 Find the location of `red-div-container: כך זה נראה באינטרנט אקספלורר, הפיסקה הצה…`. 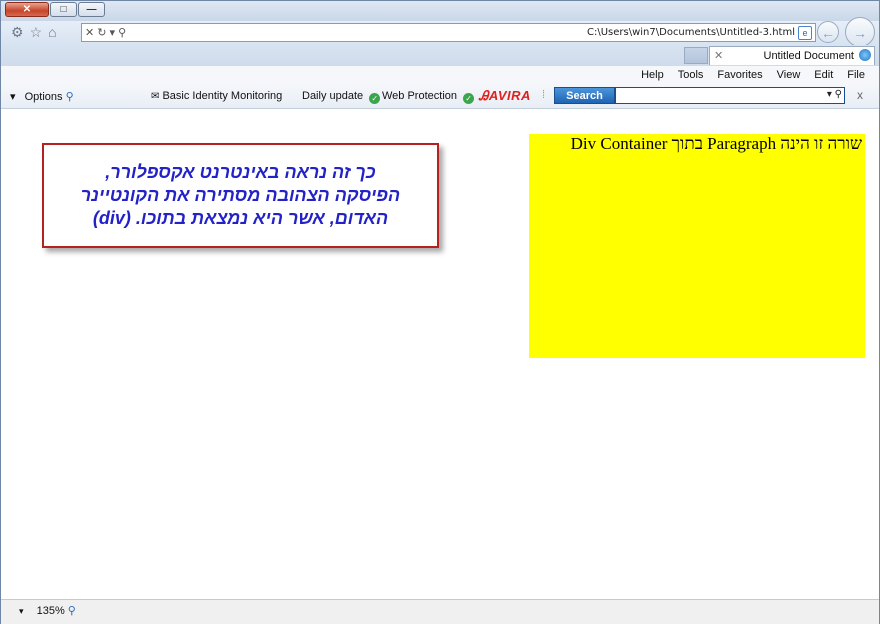

red-div-container: כך זה נראה באינטרנט אקספלורר, הפיסקה הצה… is located at coordinates (240, 195).